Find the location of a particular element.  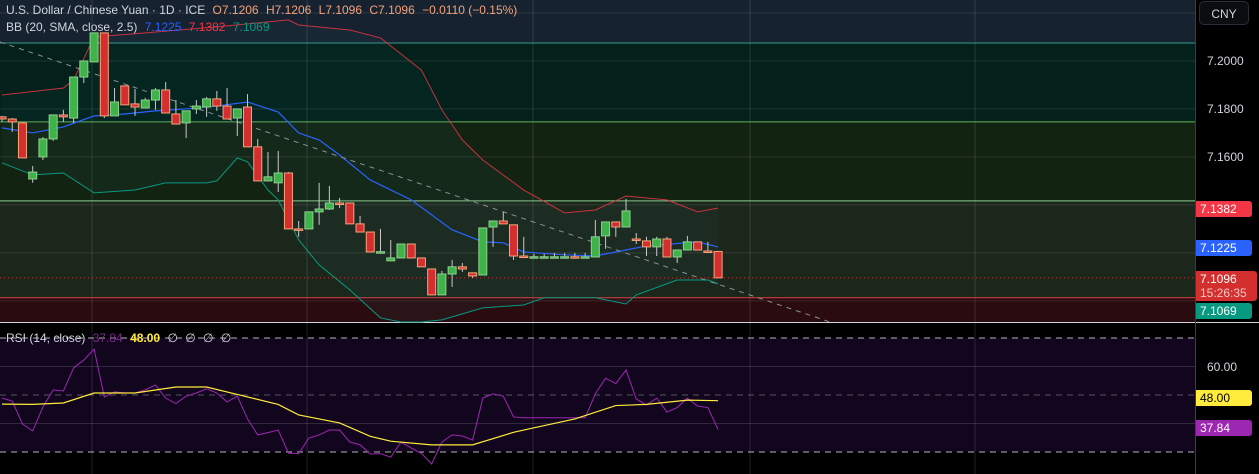

rsi-tag: 37.84 is located at coordinates (1224, 428).